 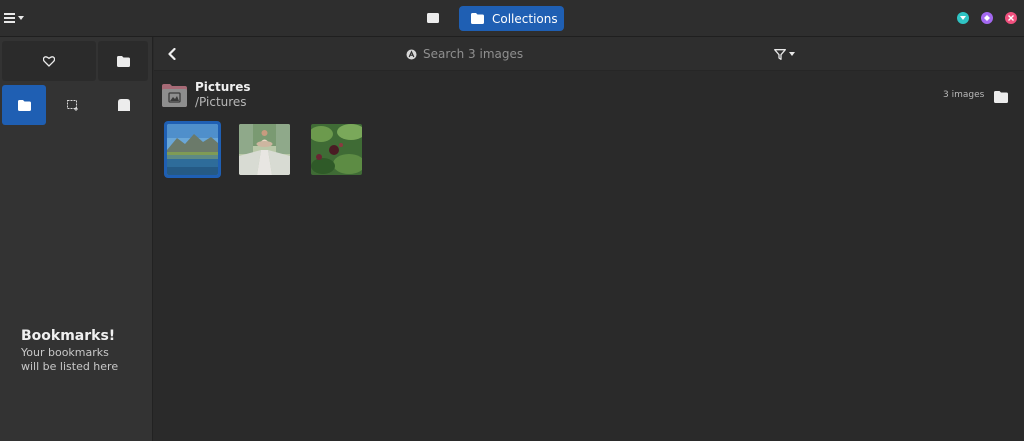 I want to click on folder-path: /Pictures, so click(x=221, y=102).